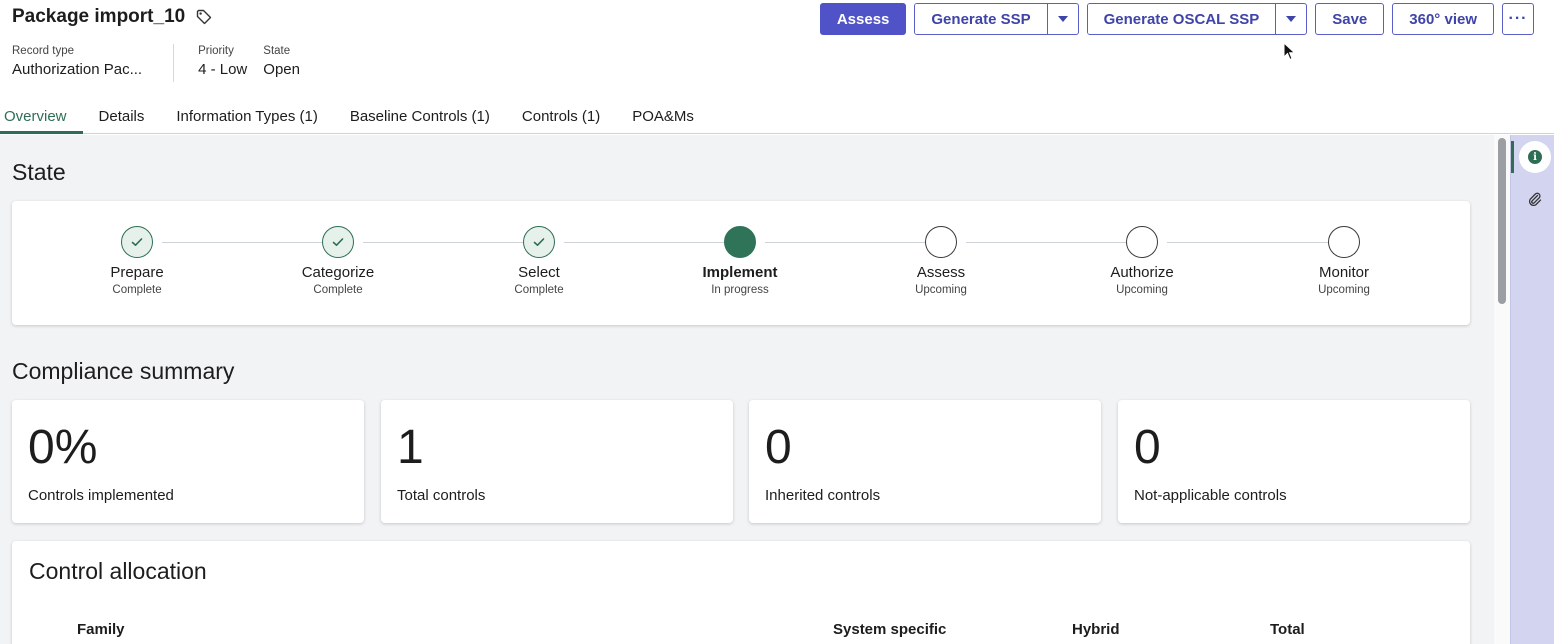 The image size is (1554, 644). Describe the element at coordinates (338, 262) in the screenshot. I see `step-categorize: Categorize Complete` at that location.